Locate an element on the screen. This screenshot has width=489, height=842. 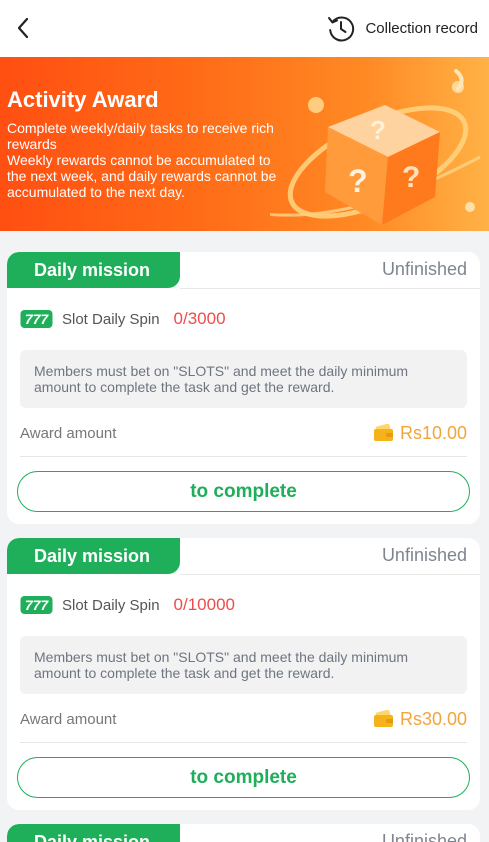
chevron-left-icon is located at coordinates (23, 28).